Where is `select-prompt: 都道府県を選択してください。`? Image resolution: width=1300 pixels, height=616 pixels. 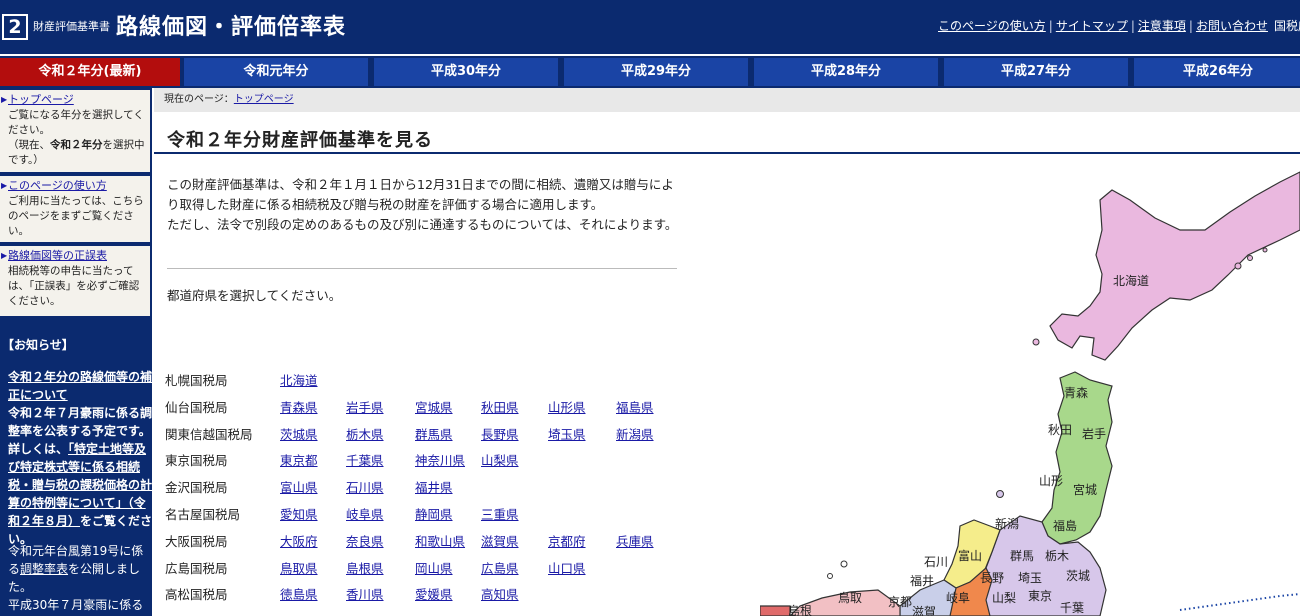
select-prompt: 都道府県を選択してください。 is located at coordinates (254, 295).